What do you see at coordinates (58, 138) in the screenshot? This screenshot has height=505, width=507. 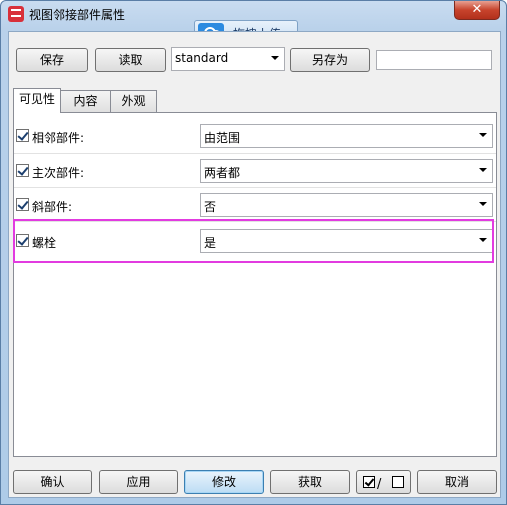 I see `property-label: 相邻部件:` at bounding box center [58, 138].